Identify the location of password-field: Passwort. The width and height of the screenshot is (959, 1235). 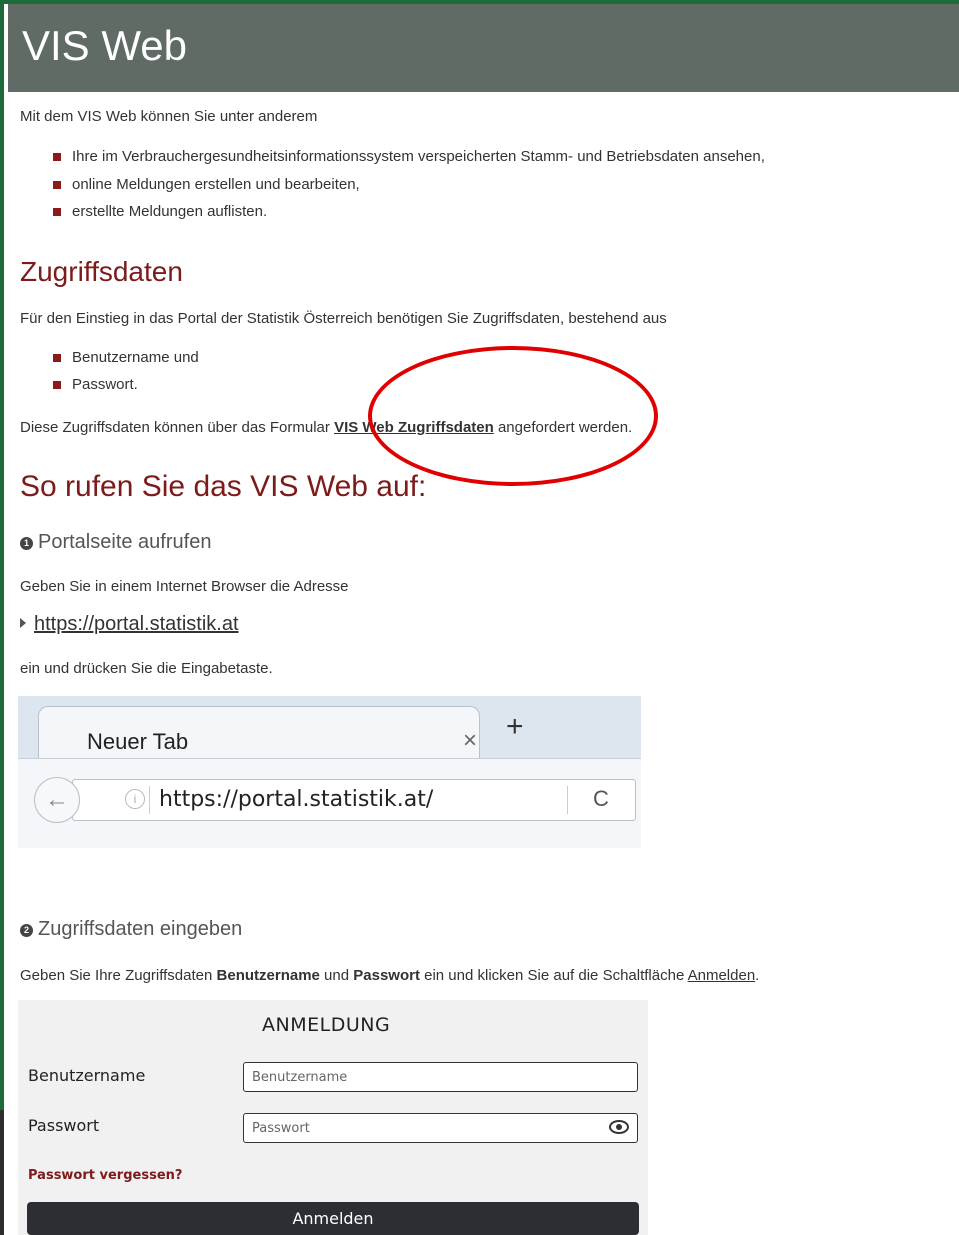
(440, 1128).